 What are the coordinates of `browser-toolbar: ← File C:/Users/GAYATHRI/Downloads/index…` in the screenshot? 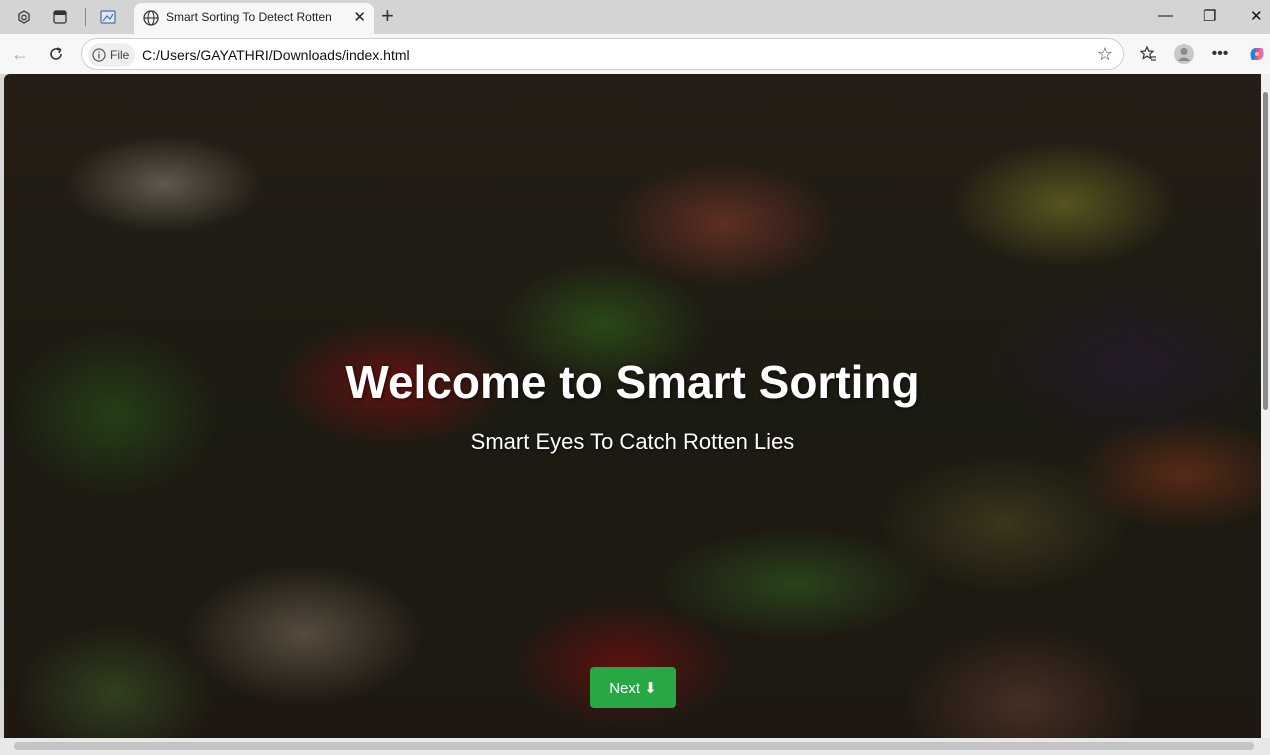 It's located at (635, 54).